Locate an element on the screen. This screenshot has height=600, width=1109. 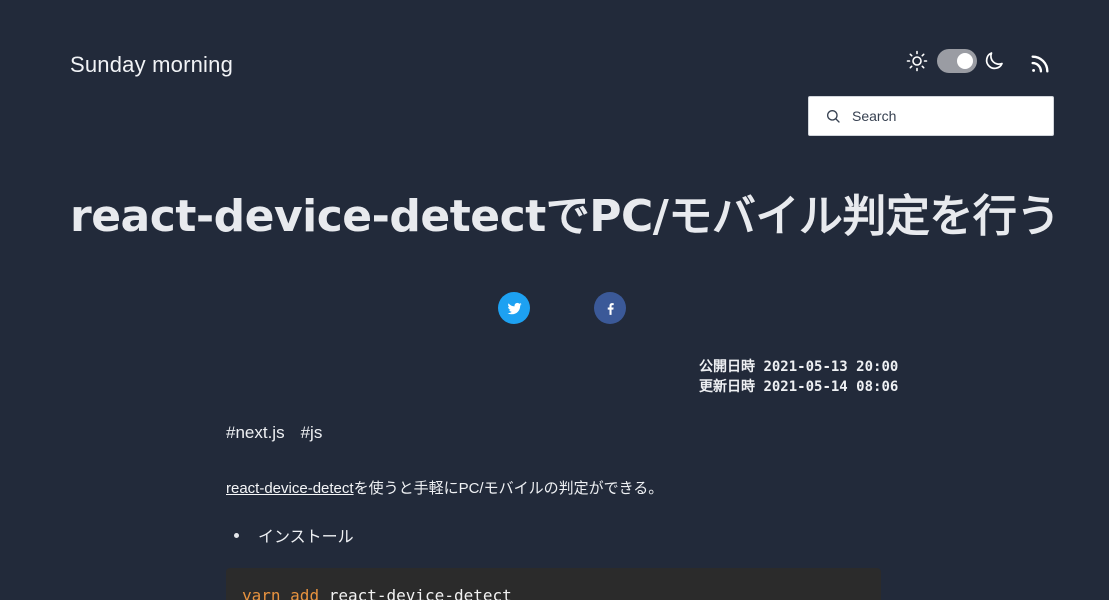
share-facebook-button is located at coordinates (610, 308).